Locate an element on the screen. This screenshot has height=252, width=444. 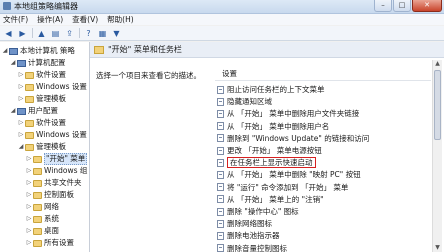
policy-setting-item: 从 「开始」 菜单上的 "注销" is located at coordinates (270, 199).